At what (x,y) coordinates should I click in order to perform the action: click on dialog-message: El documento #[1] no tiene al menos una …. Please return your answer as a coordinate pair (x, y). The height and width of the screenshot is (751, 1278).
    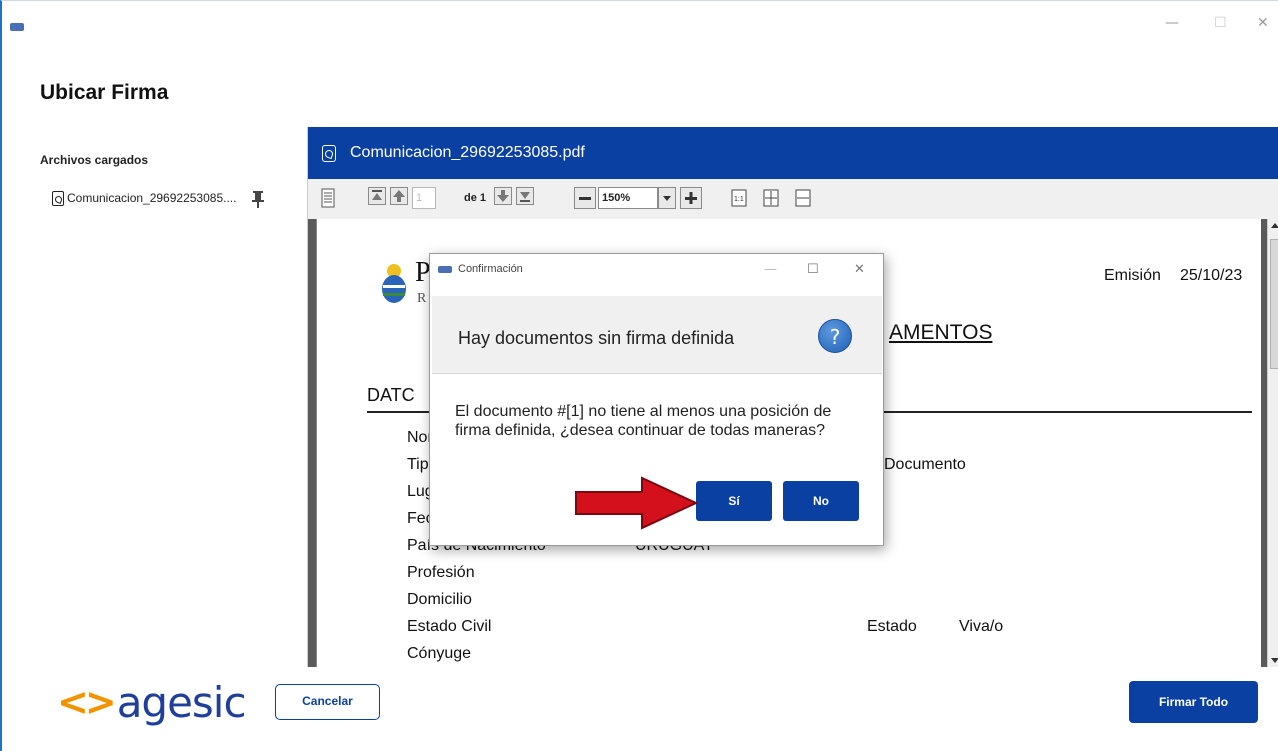
    Looking at the image, I should click on (643, 421).